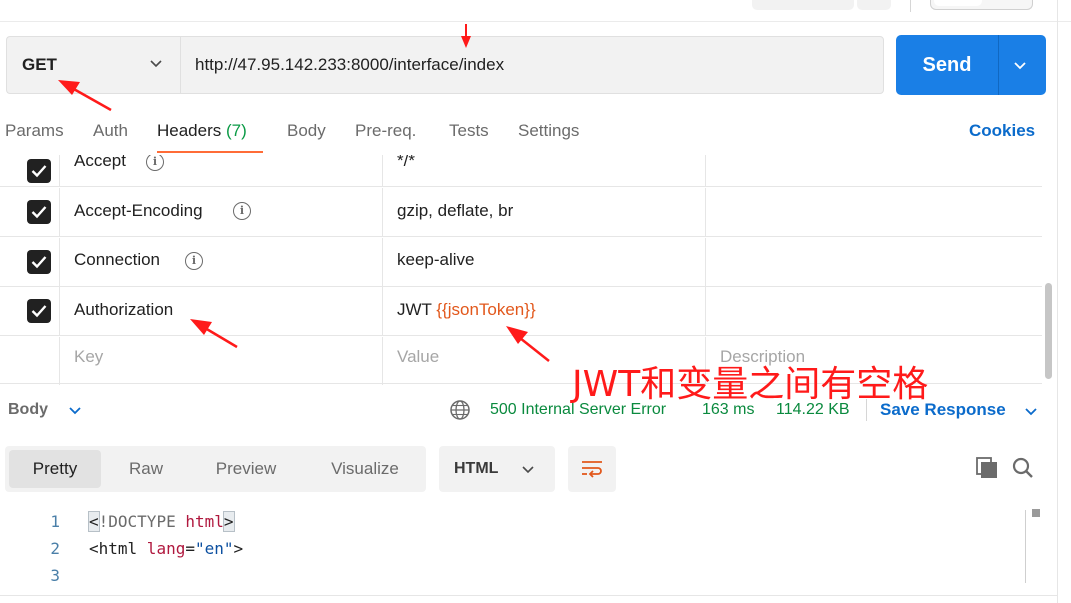  I want to click on arrow-method-icon, so click(85, 96).